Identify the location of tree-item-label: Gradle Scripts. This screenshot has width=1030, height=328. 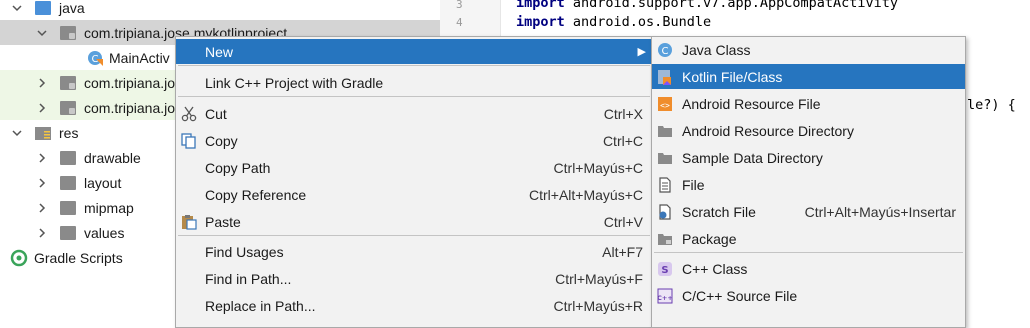
(78, 257).